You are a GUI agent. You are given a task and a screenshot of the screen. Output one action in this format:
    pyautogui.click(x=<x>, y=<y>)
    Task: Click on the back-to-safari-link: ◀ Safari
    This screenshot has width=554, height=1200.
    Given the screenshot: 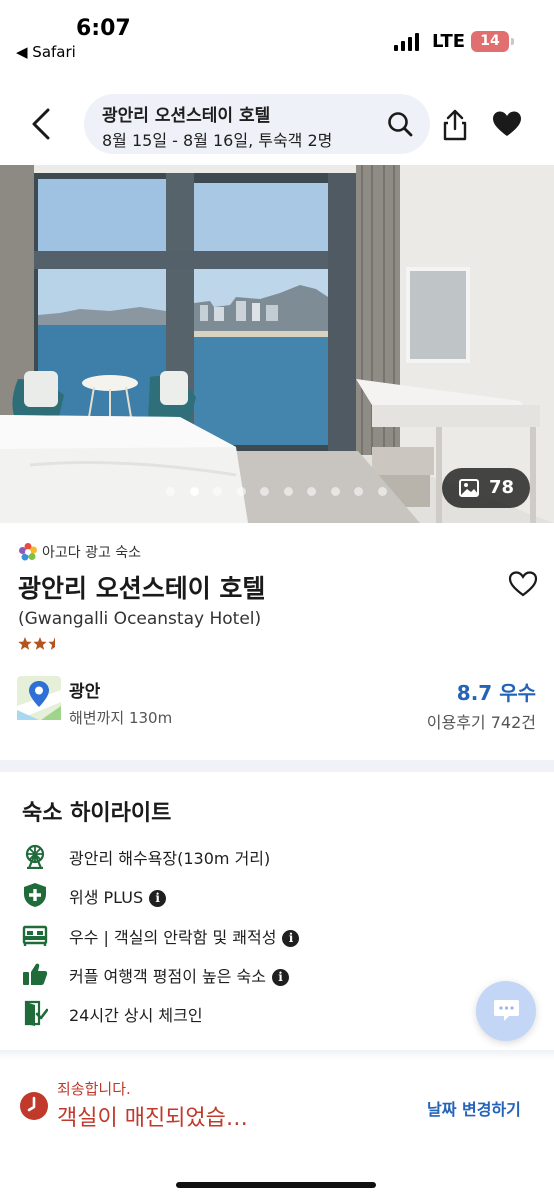 What is the action you would take?
    pyautogui.click(x=46, y=52)
    